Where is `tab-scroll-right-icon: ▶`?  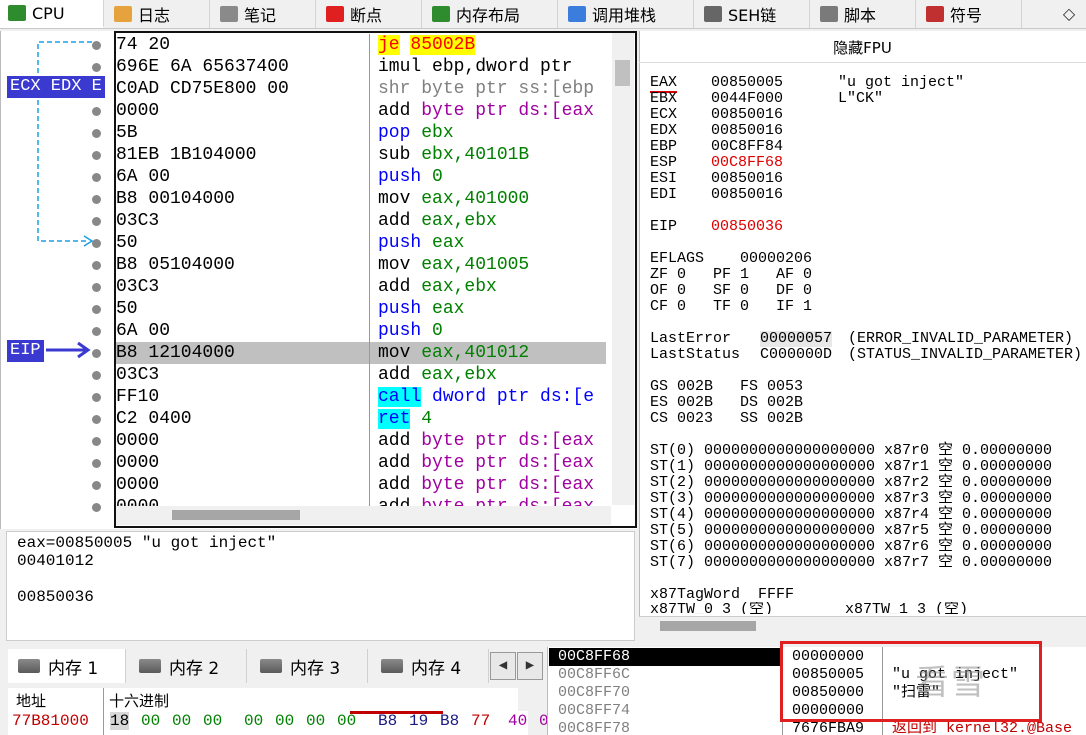
tab-scroll-right-icon: ▶ is located at coordinates (530, 666).